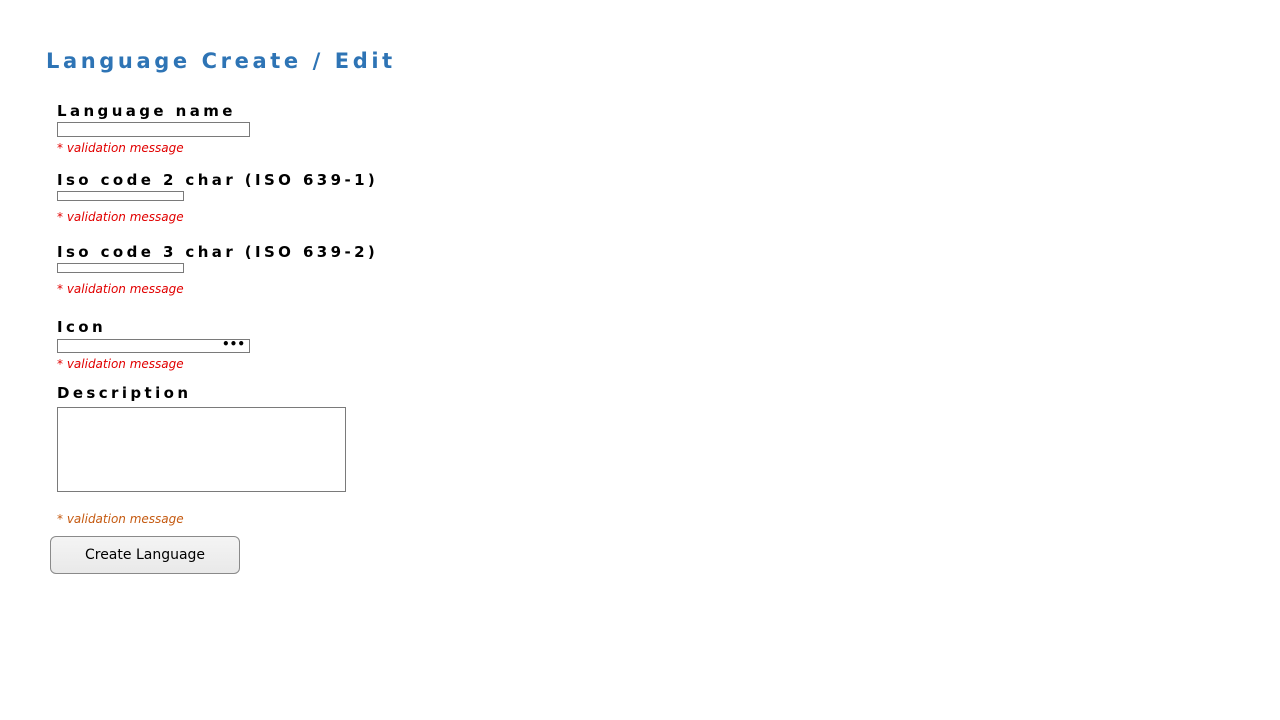 Image resolution: width=1280 pixels, height=720 pixels. I want to click on language-name-validation: * validation message, so click(120, 148).